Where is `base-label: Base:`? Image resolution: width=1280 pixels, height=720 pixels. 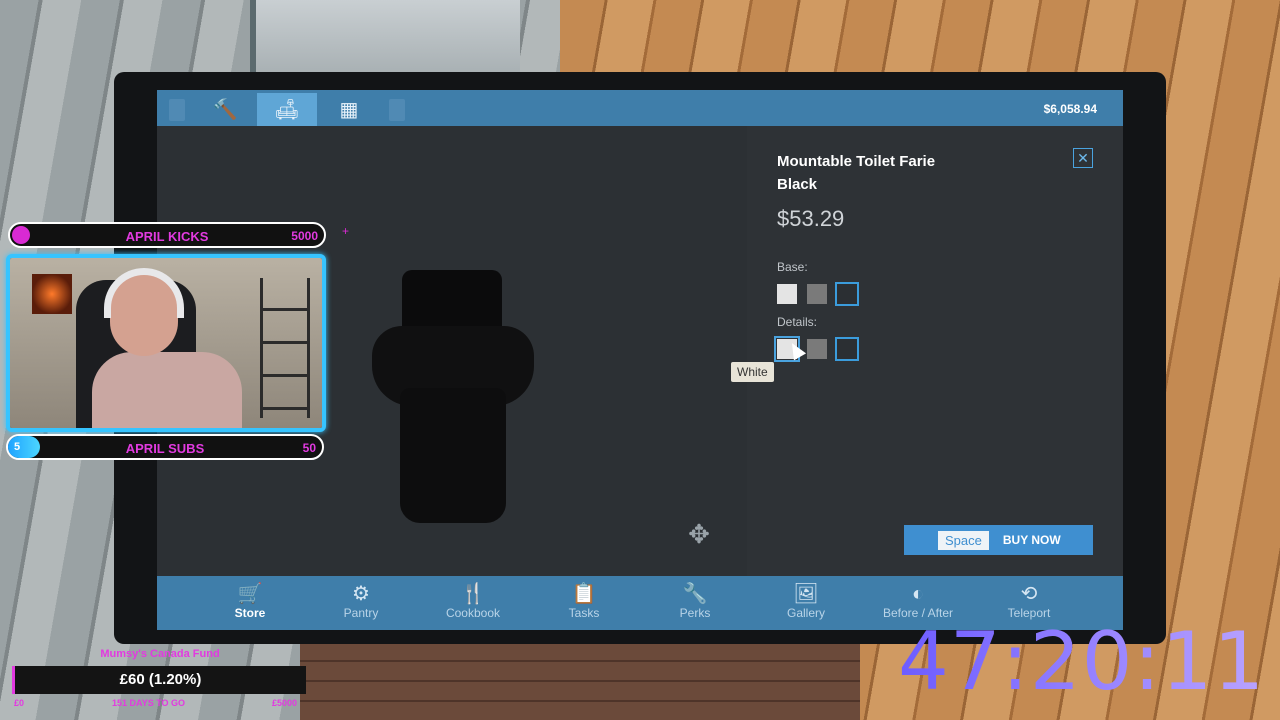
base-label: Base: is located at coordinates (792, 267).